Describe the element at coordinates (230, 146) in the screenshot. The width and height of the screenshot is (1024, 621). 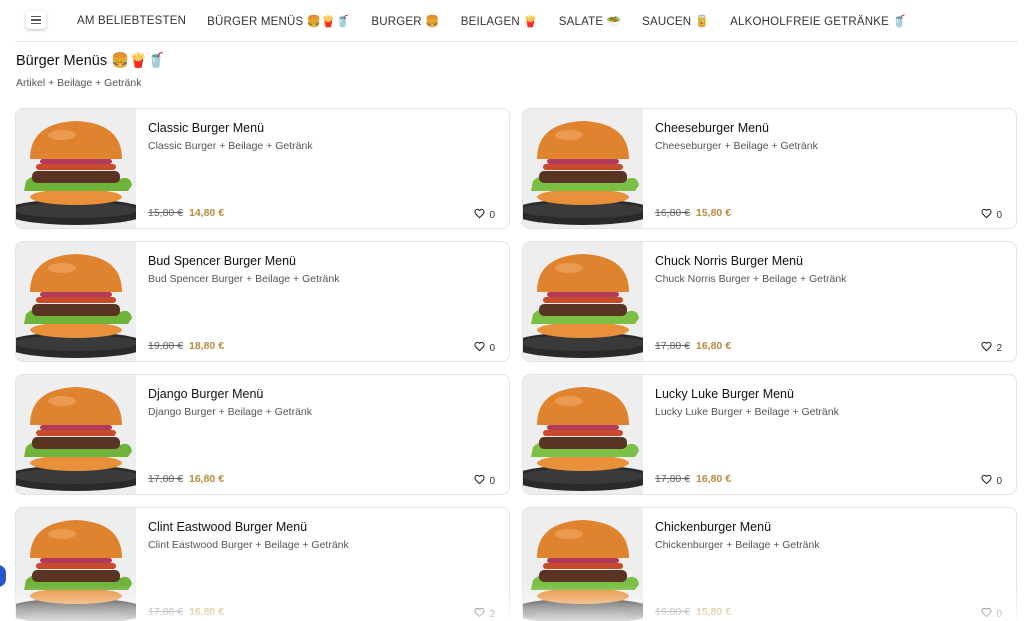
I see `product-description: Classic Burger + Beilage + Getränk` at that location.